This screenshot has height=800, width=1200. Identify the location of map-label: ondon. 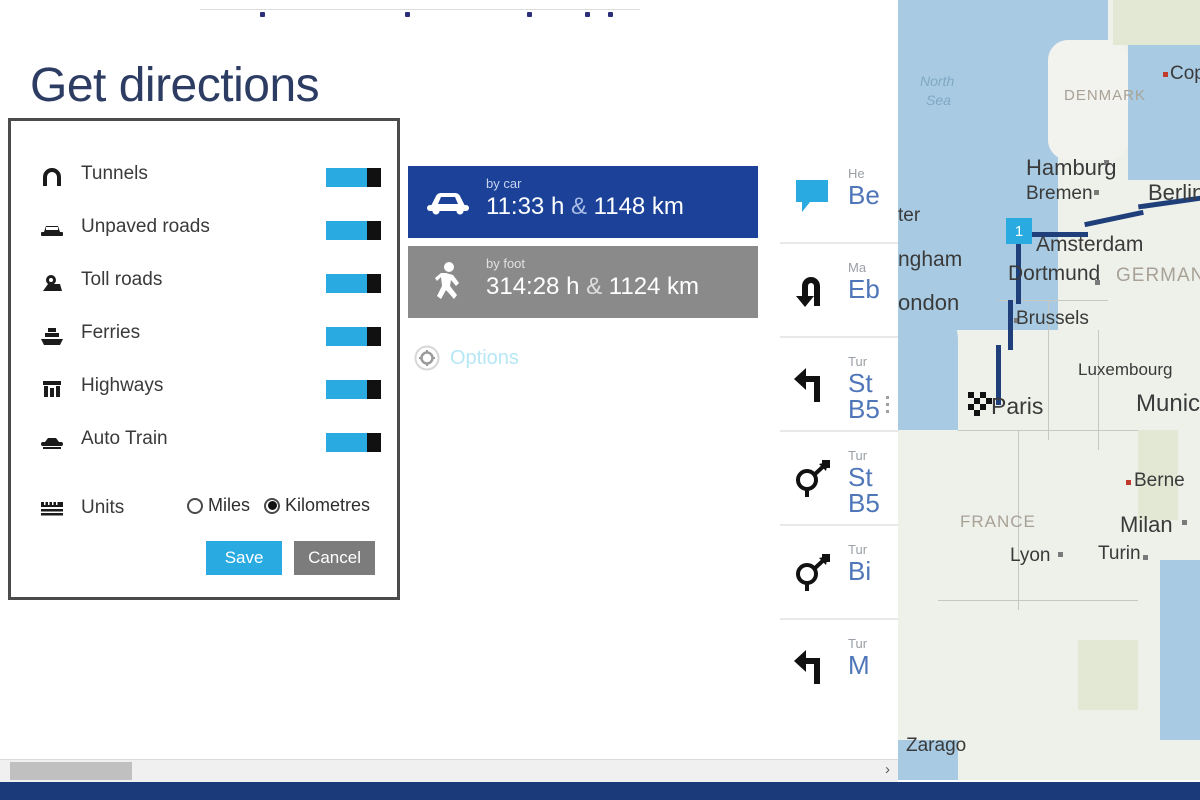
(929, 302).